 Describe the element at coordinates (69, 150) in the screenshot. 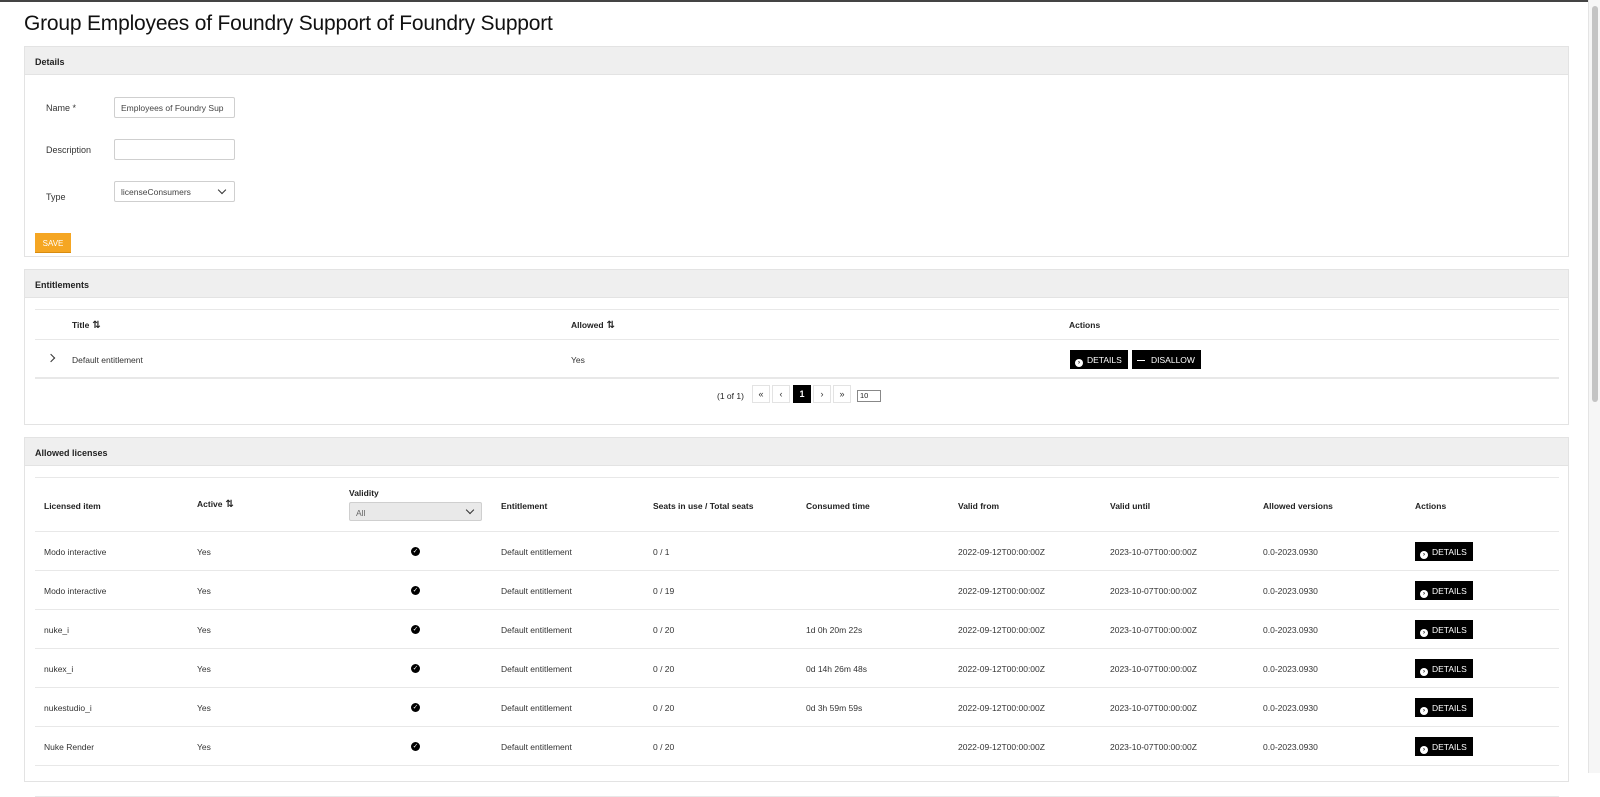

I see `description-label: Description` at that location.